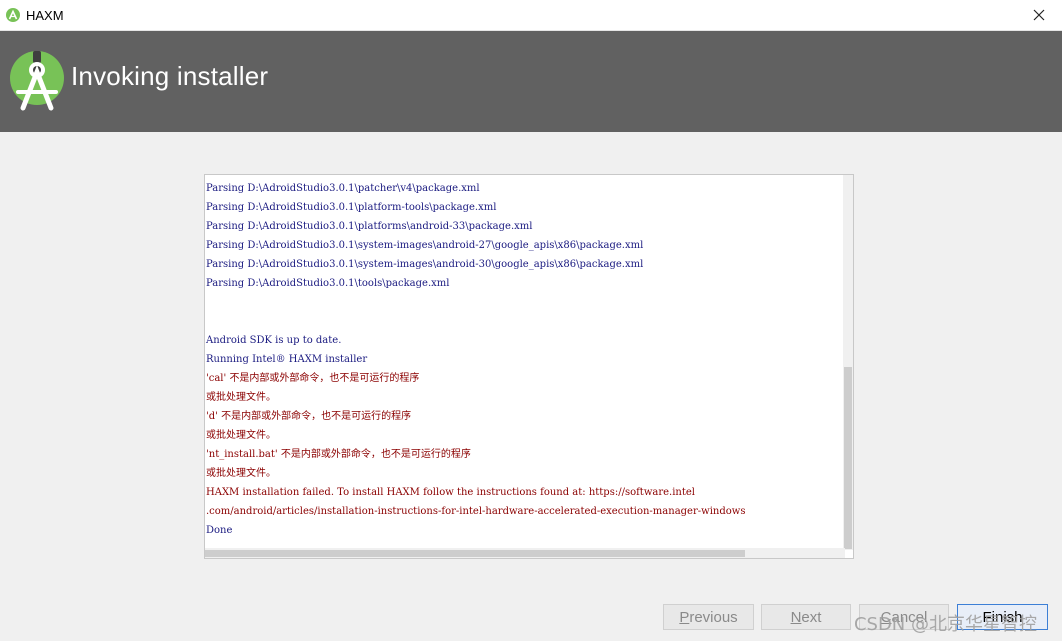  I want to click on console-line: Done, so click(219, 530).